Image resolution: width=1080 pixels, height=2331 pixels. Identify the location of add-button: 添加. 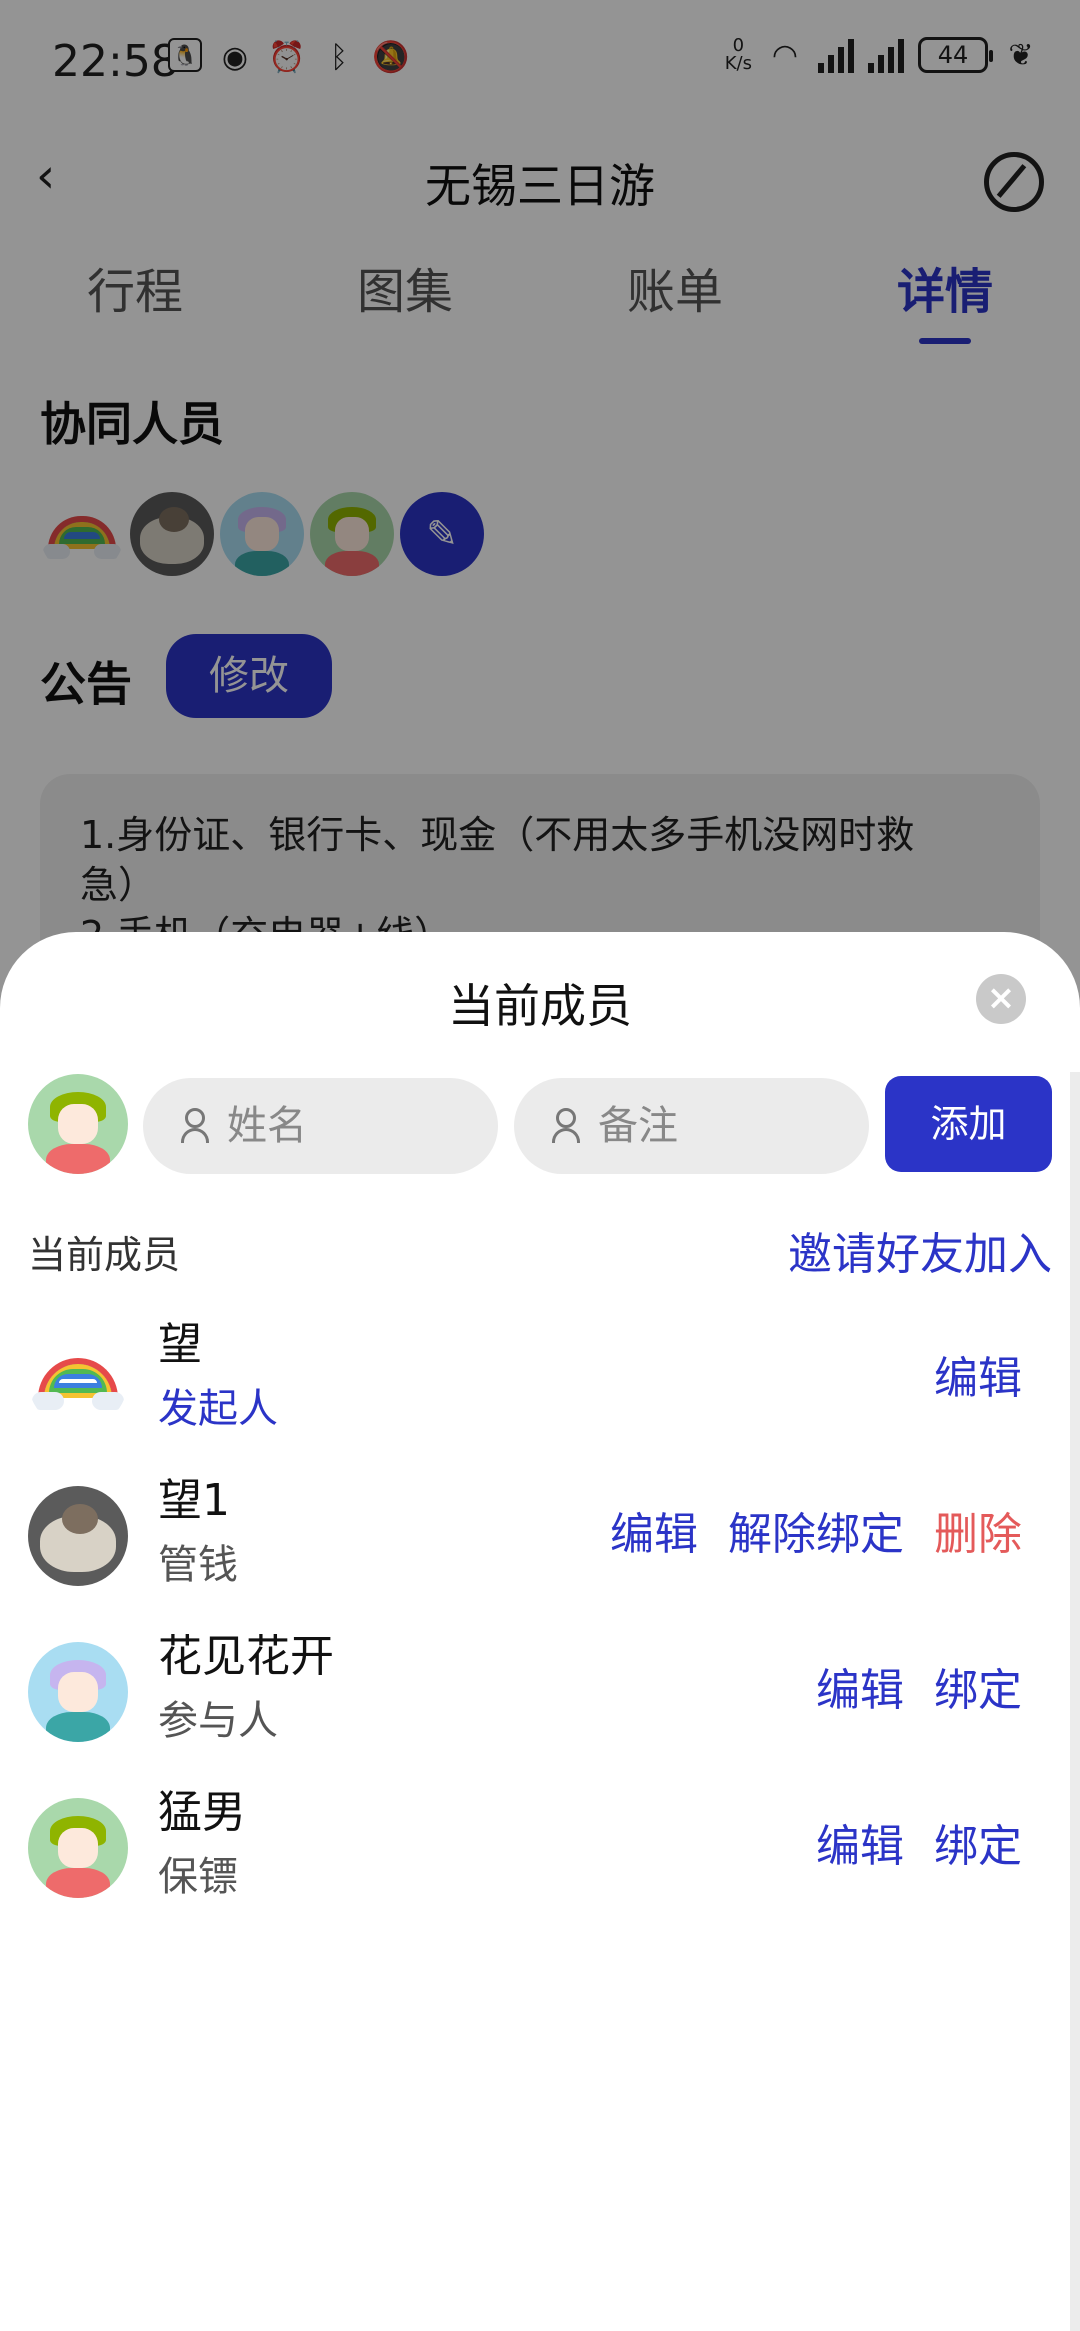
(968, 1124).